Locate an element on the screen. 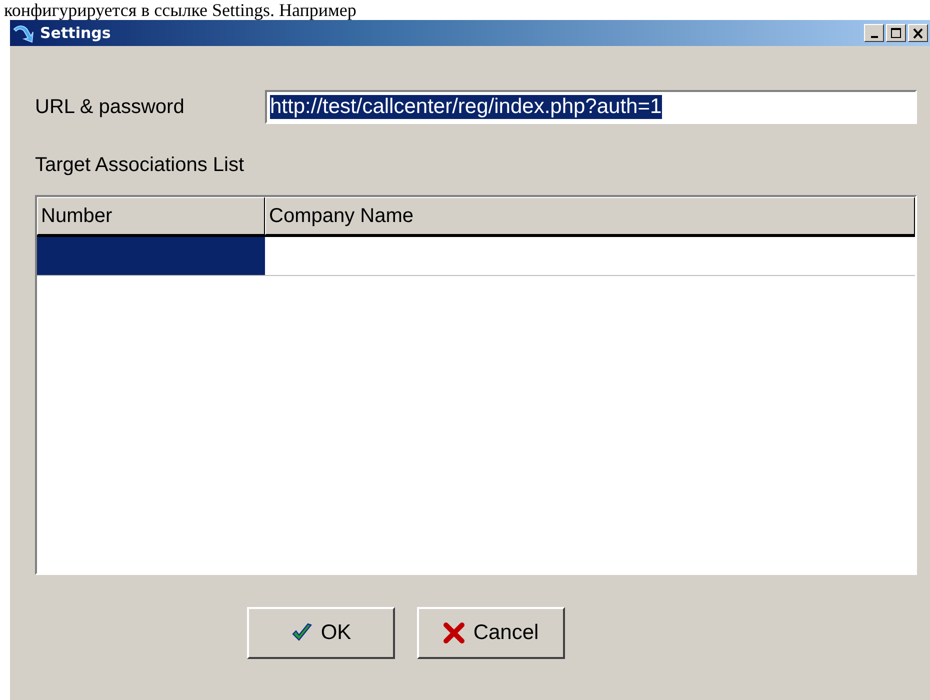  cancel-button: Cancel is located at coordinates (491, 633).